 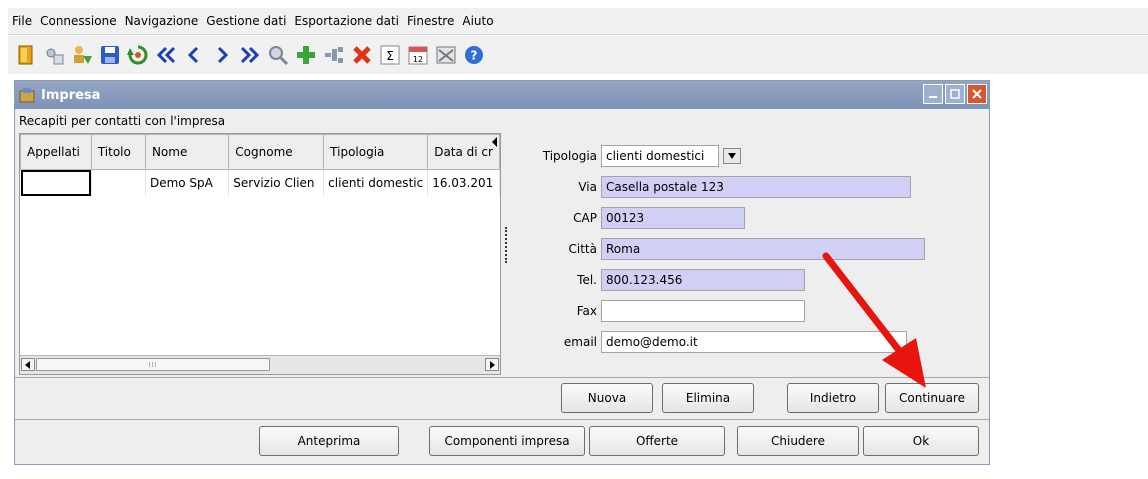 I want to click on cap-label: CAP, so click(x=585, y=218).